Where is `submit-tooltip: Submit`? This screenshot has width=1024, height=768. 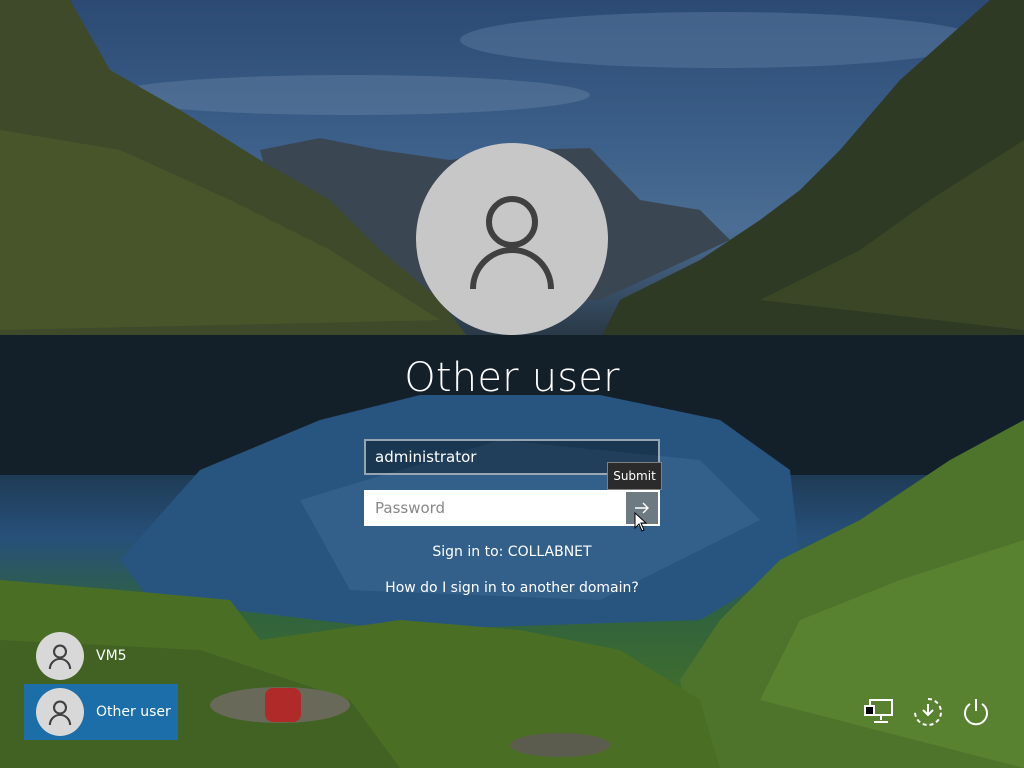 submit-tooltip: Submit is located at coordinates (634, 476).